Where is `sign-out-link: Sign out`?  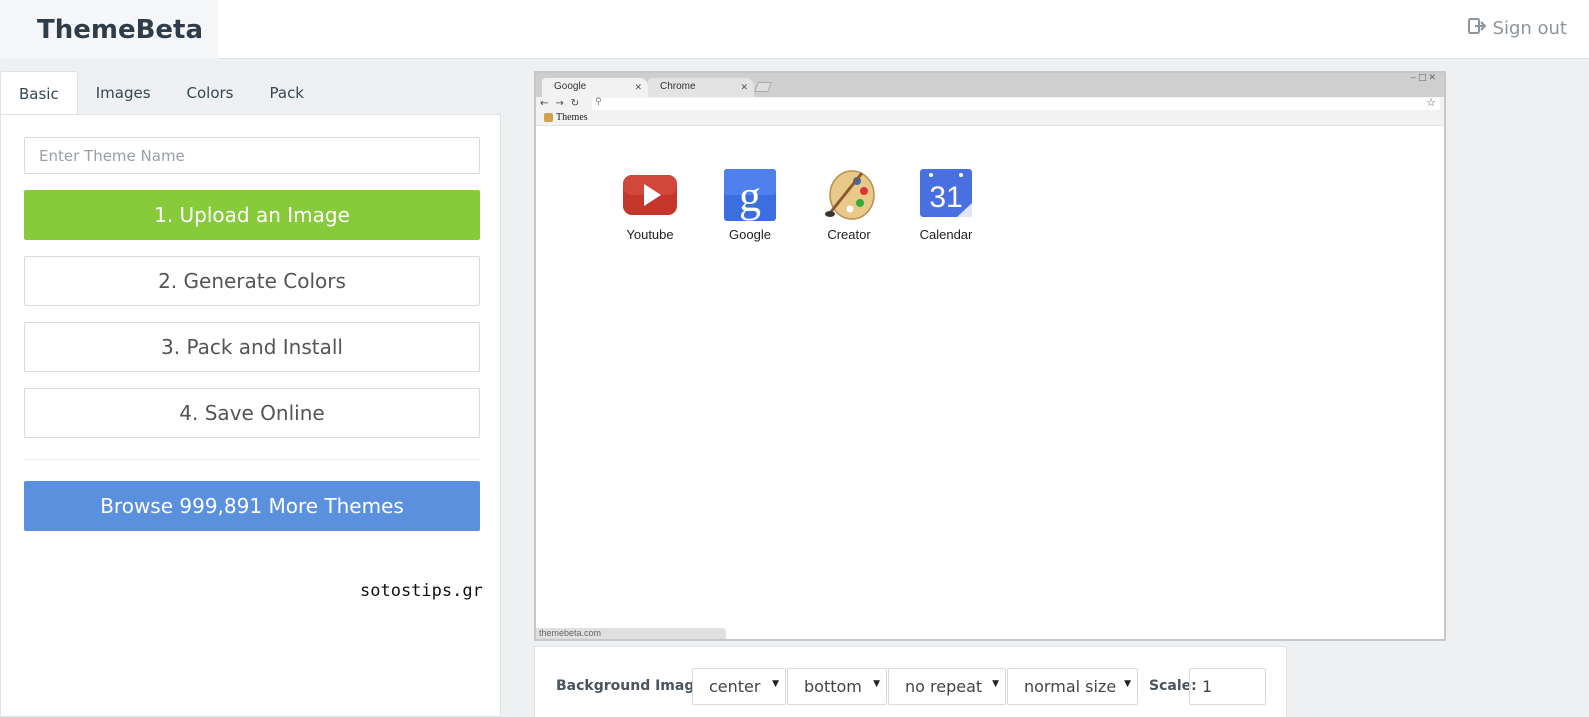 sign-out-link: Sign out is located at coordinates (1517, 28).